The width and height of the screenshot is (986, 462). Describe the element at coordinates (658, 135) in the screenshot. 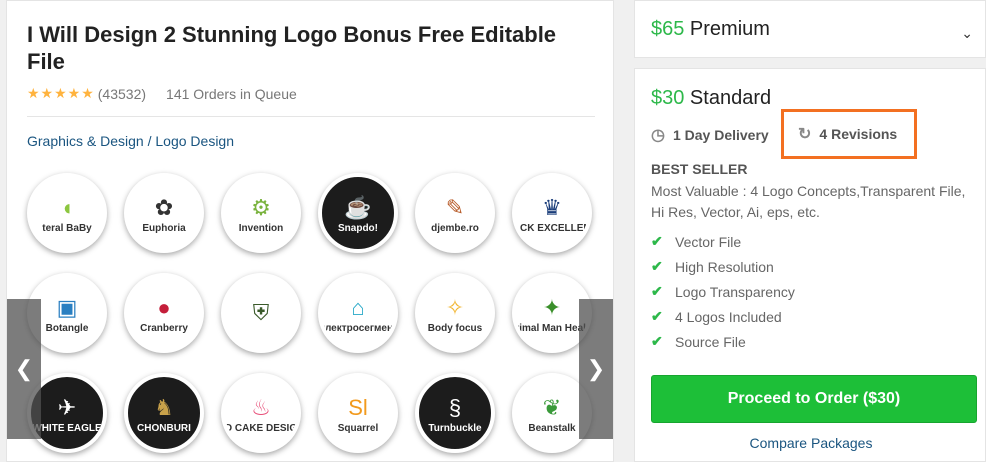

I see `clock-icon: ◷` at that location.